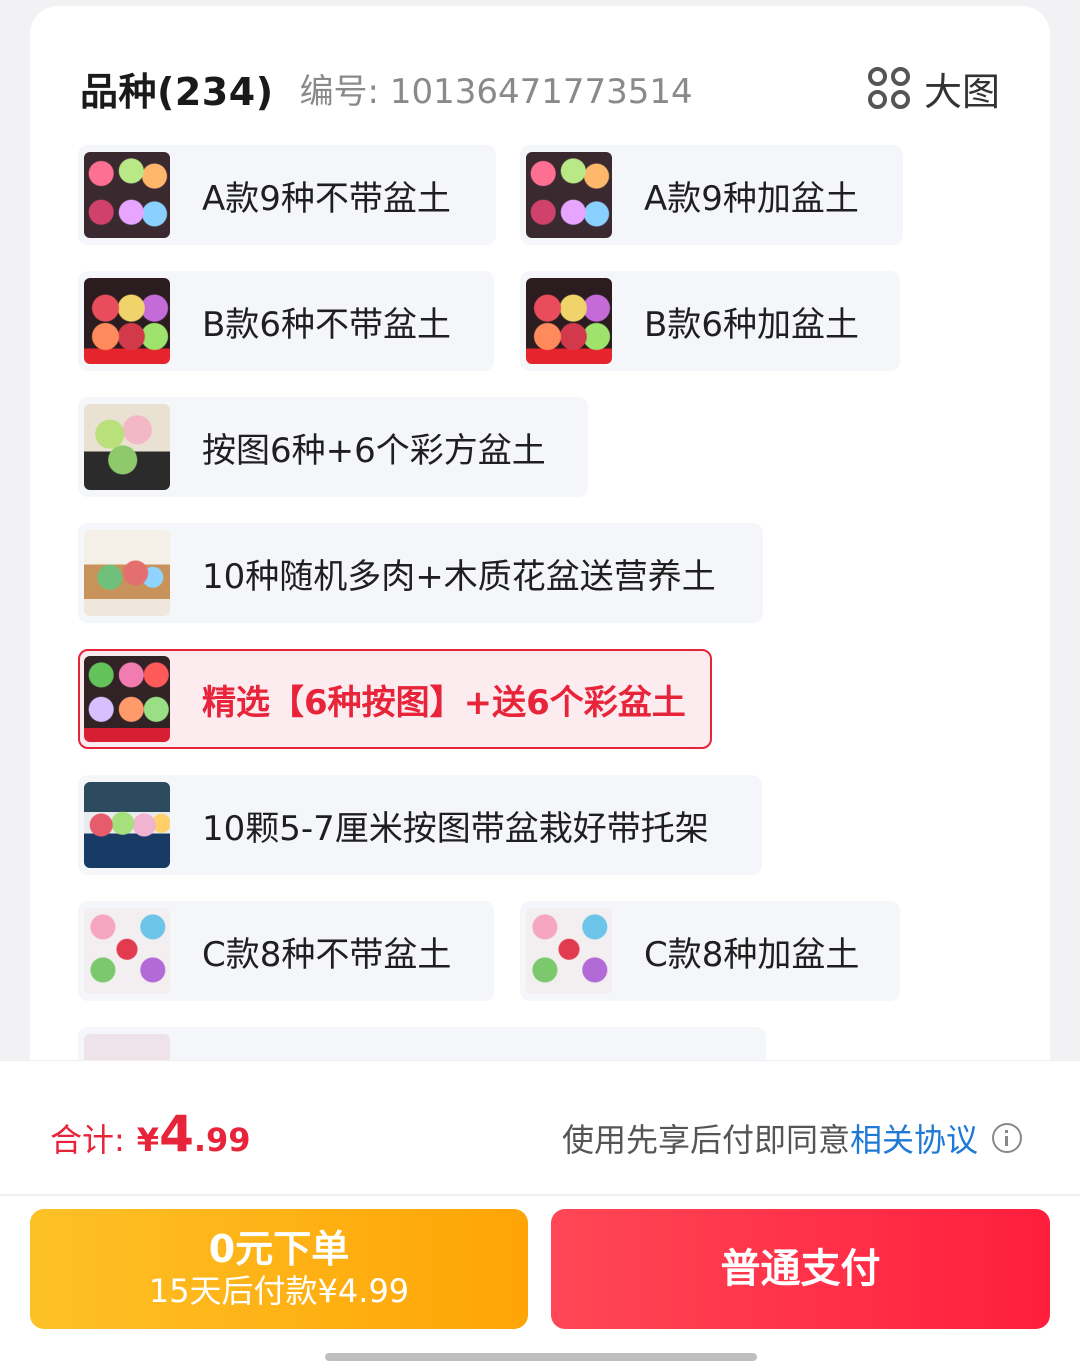 This screenshot has width=1080, height=1364. I want to click on variant-label: B款6种加盆土, so click(751, 324).